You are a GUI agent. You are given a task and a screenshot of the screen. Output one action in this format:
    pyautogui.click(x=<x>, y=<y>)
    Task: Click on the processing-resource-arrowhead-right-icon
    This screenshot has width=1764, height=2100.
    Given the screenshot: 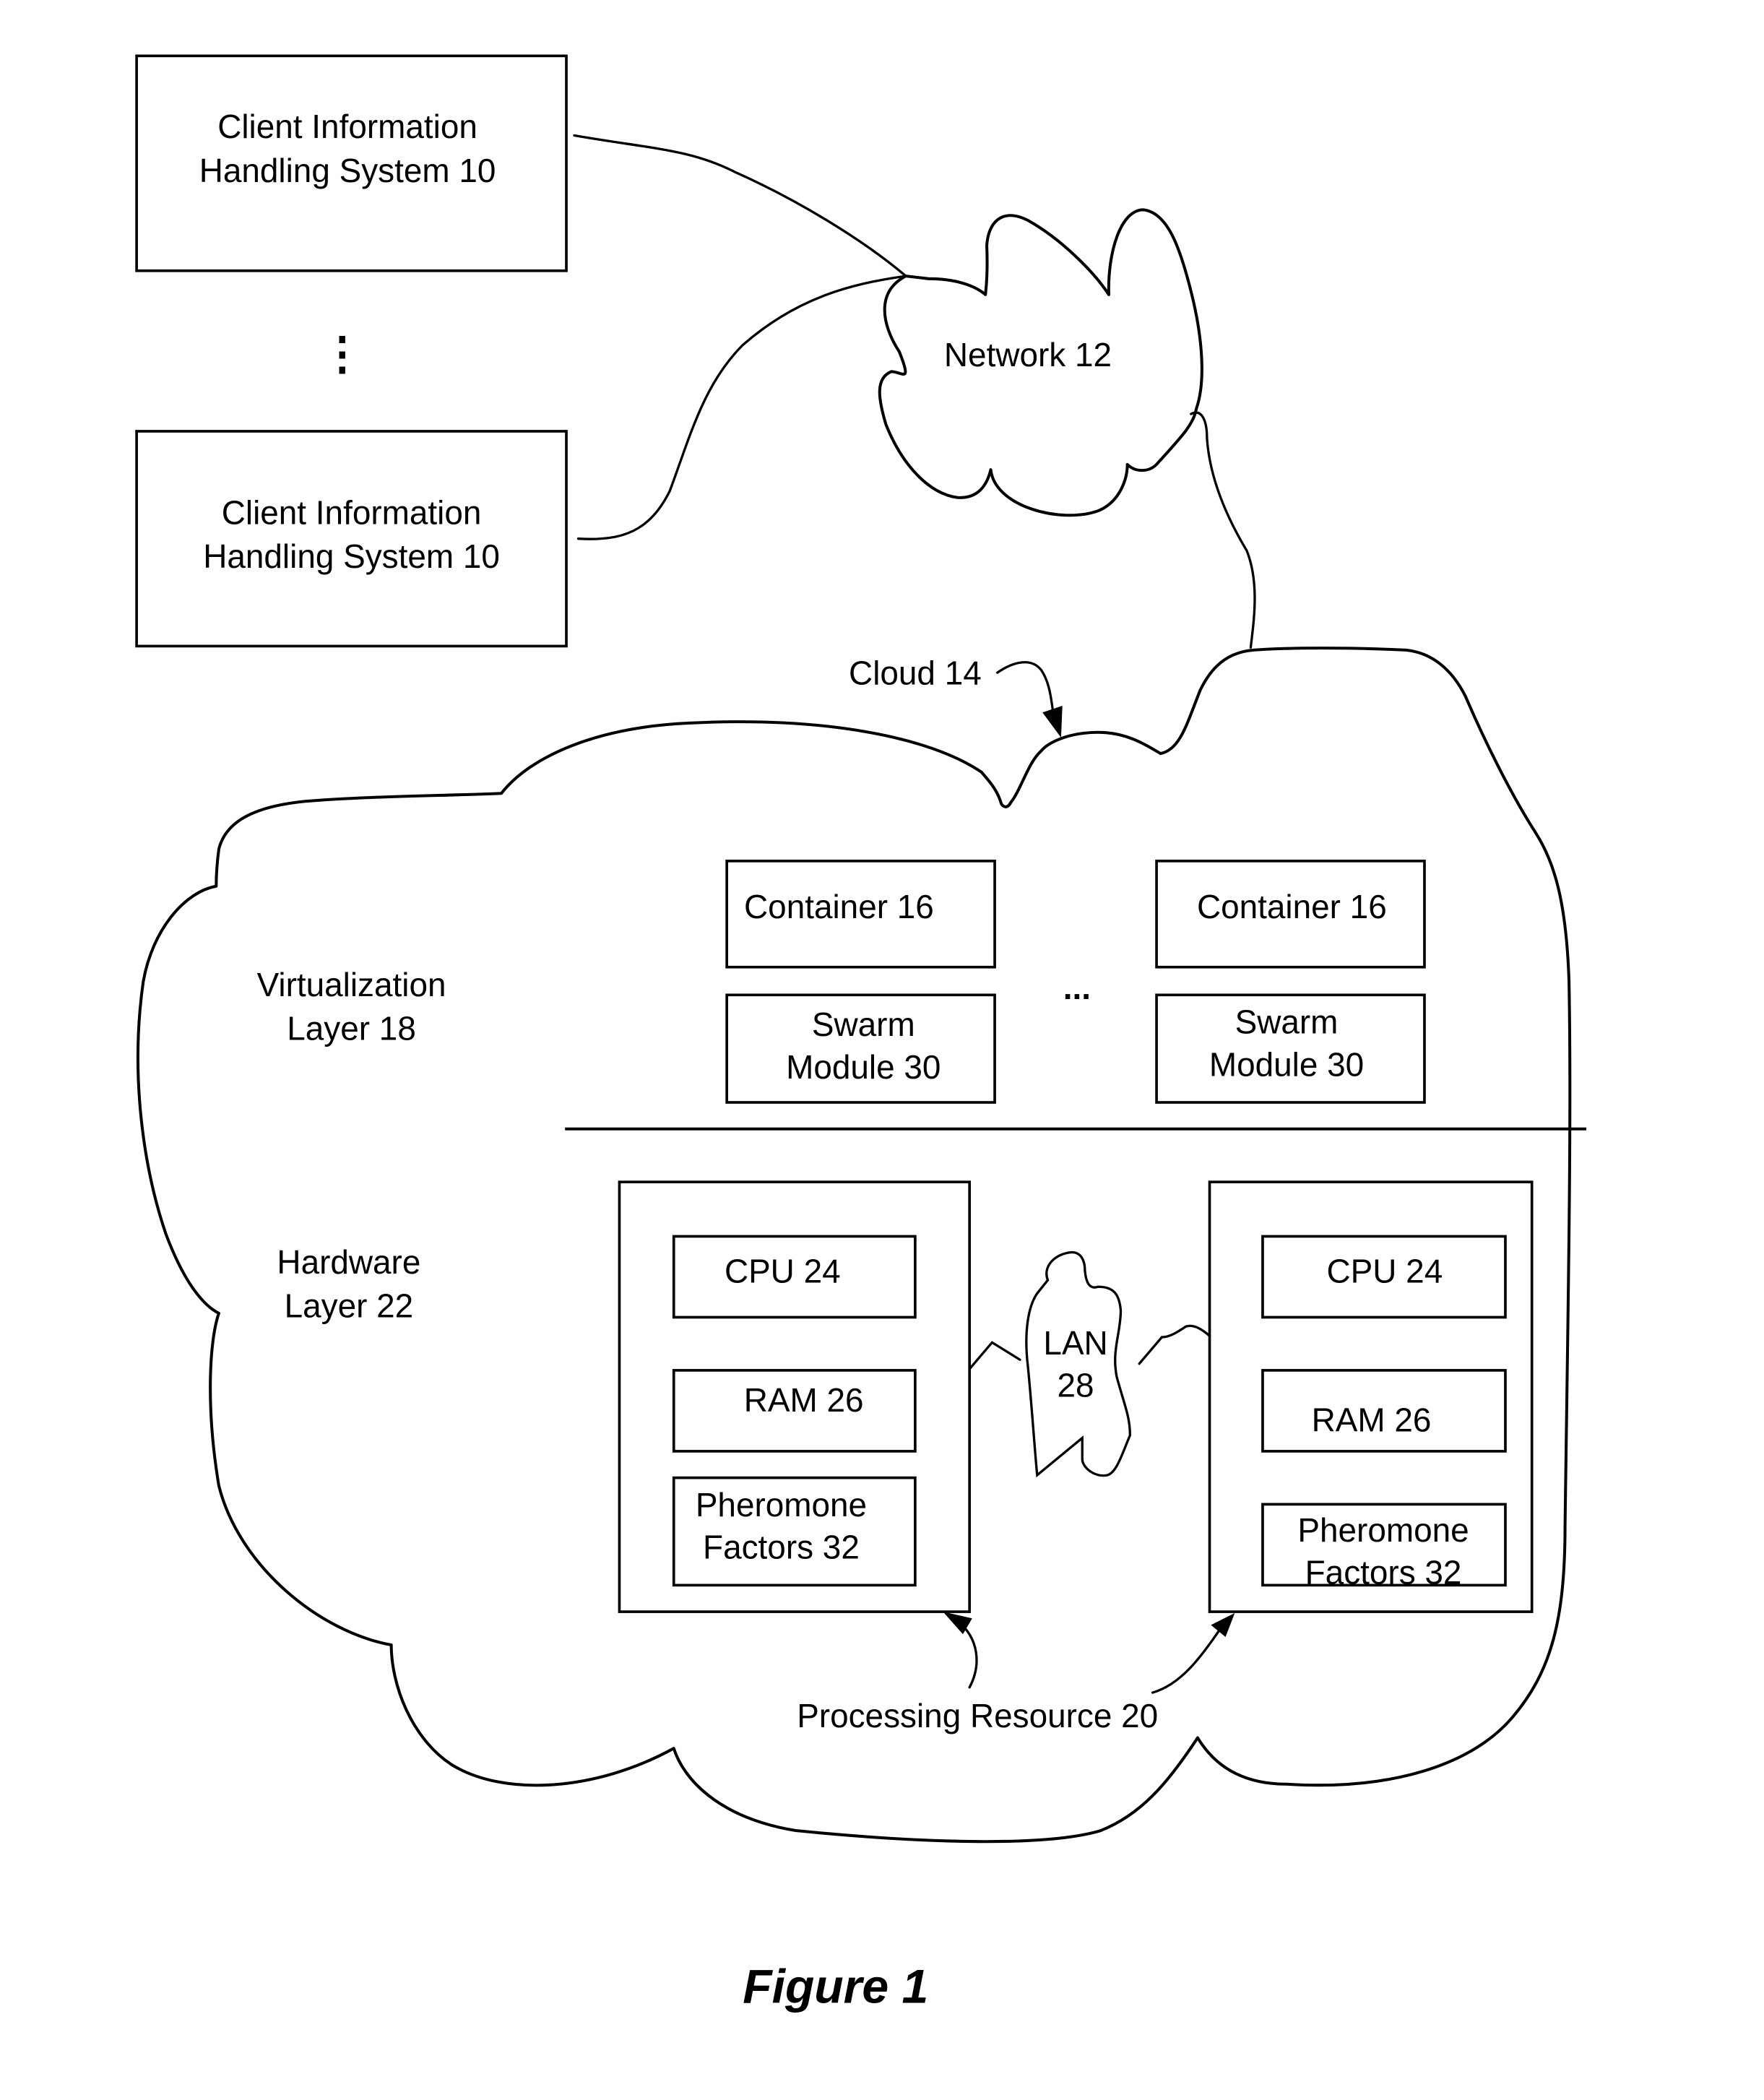 What is the action you would take?
    pyautogui.click(x=1223, y=1625)
    